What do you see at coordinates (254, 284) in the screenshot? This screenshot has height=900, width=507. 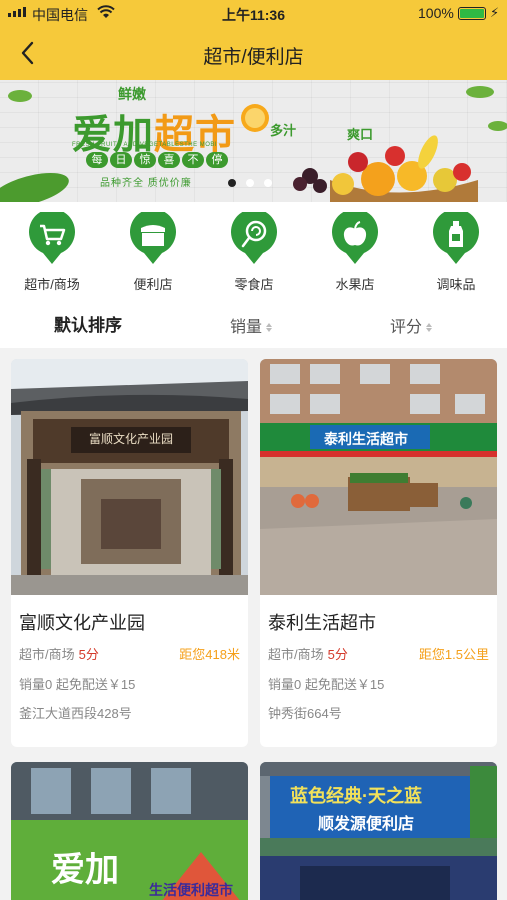 I see `category-label: 零食店` at bounding box center [254, 284].